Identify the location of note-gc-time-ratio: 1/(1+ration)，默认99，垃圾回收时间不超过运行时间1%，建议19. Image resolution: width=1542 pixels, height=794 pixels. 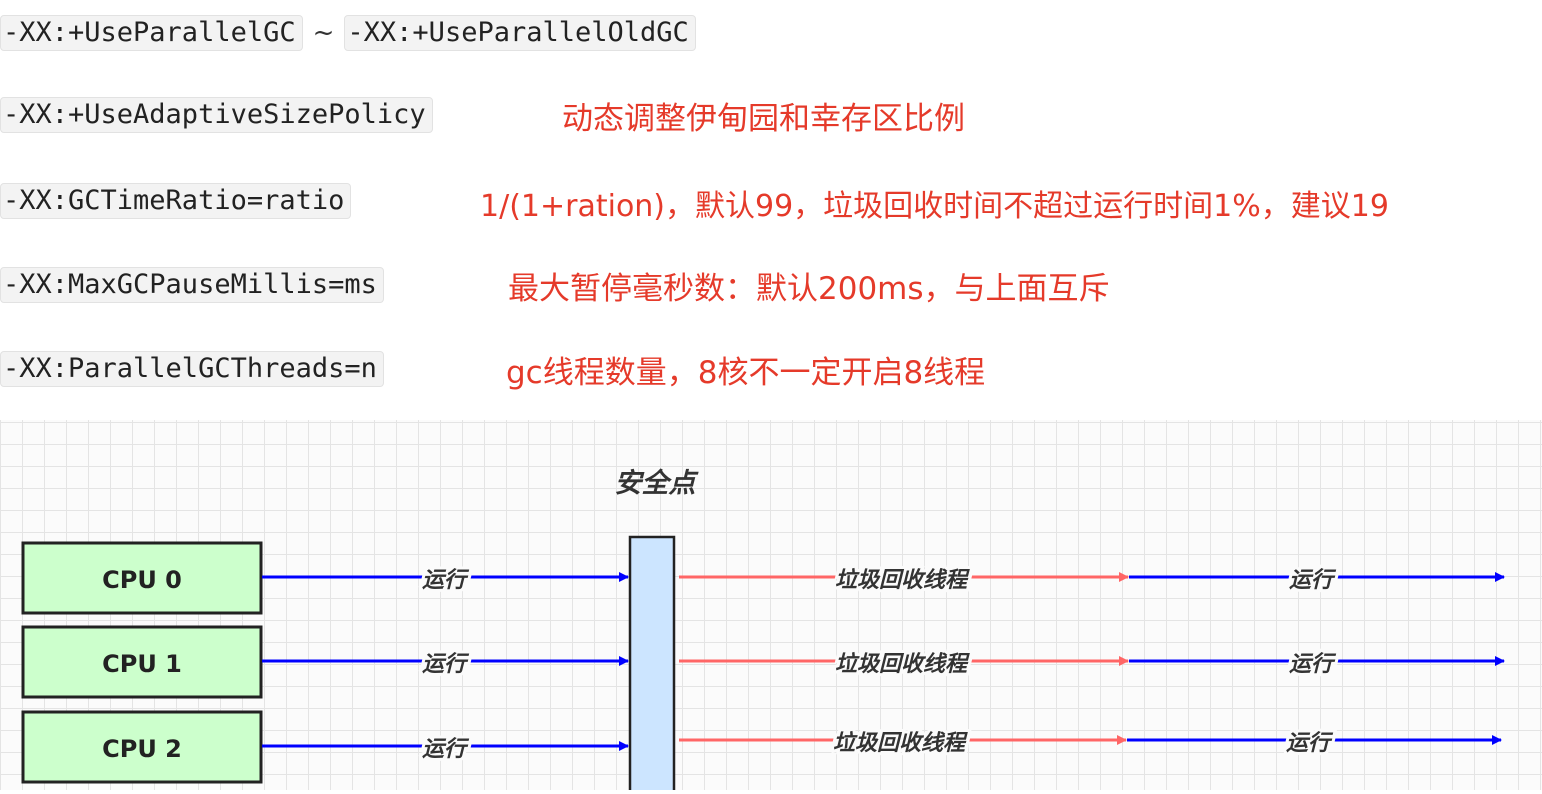
(934, 206).